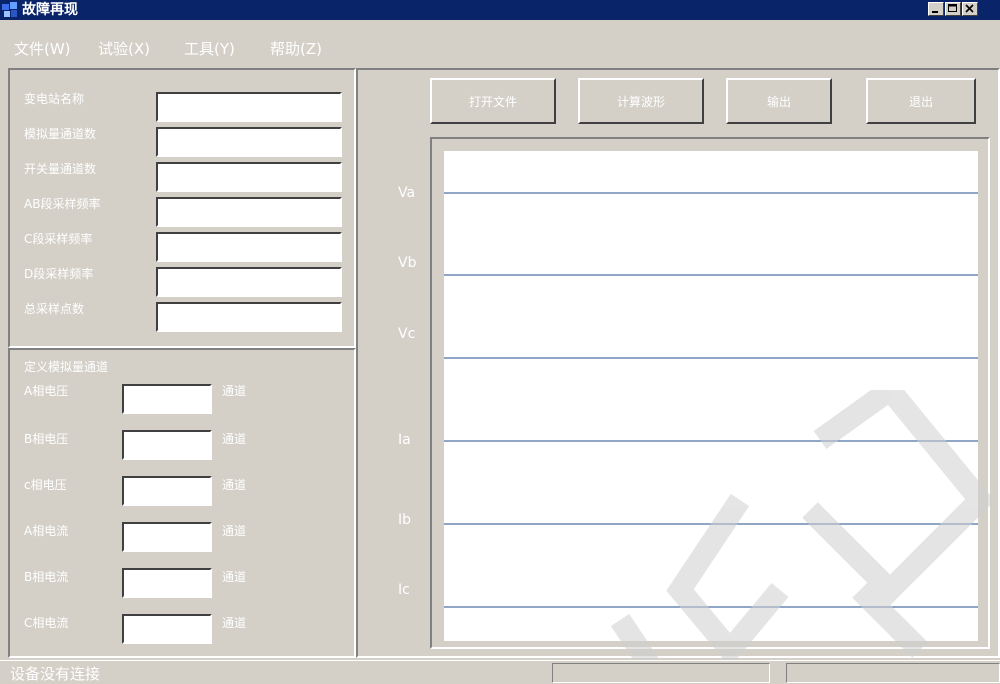 The image size is (1000, 684). I want to click on close-icon, so click(969, 8).